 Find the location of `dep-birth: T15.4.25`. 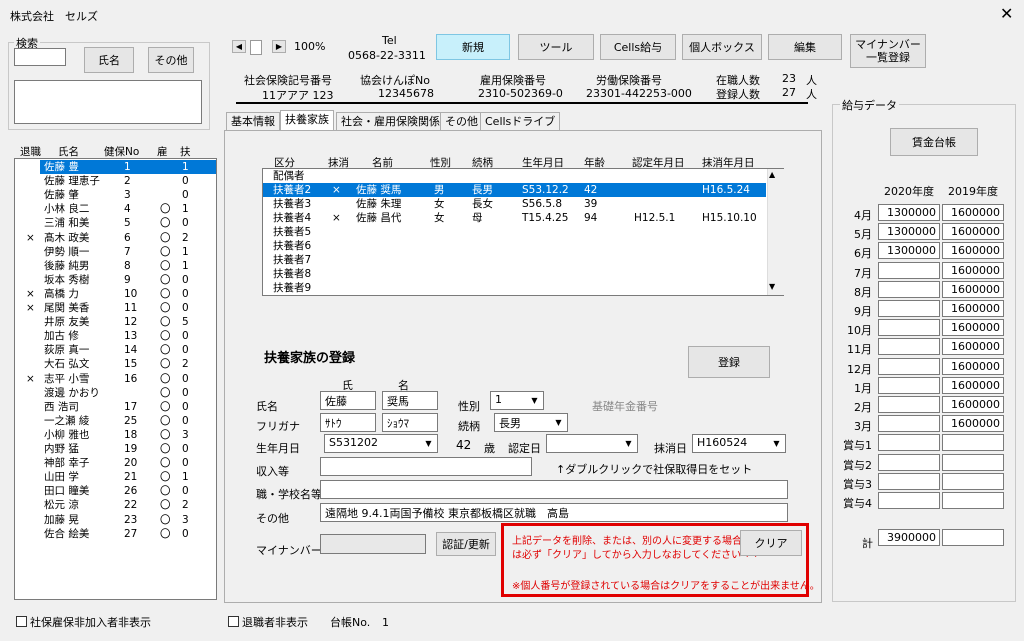

dep-birth: T15.4.25 is located at coordinates (545, 218).